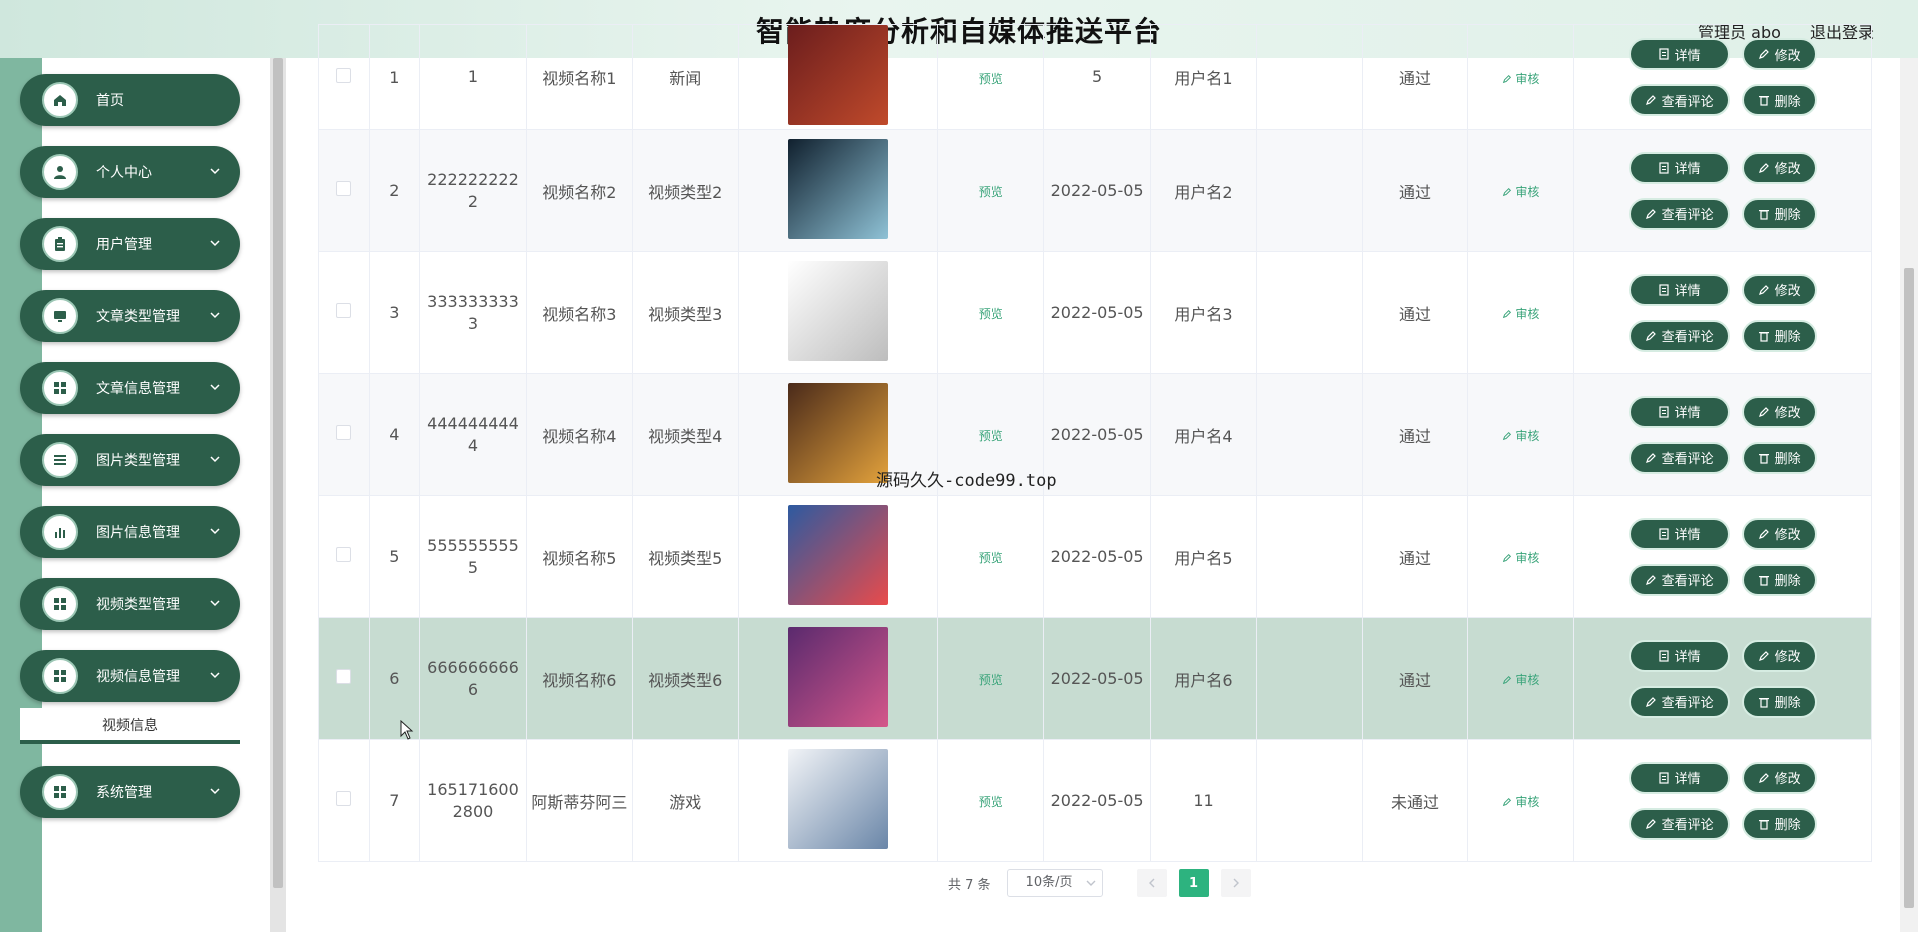 This screenshot has height=932, width=1918. What do you see at coordinates (1507, 680) in the screenshot?
I see `edit-icon` at bounding box center [1507, 680].